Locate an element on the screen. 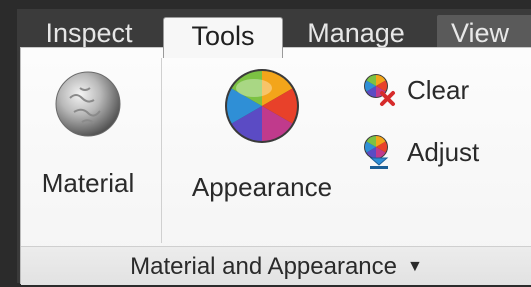 This screenshot has height=287, width=531. material-button: Material is located at coordinates (88, 133).